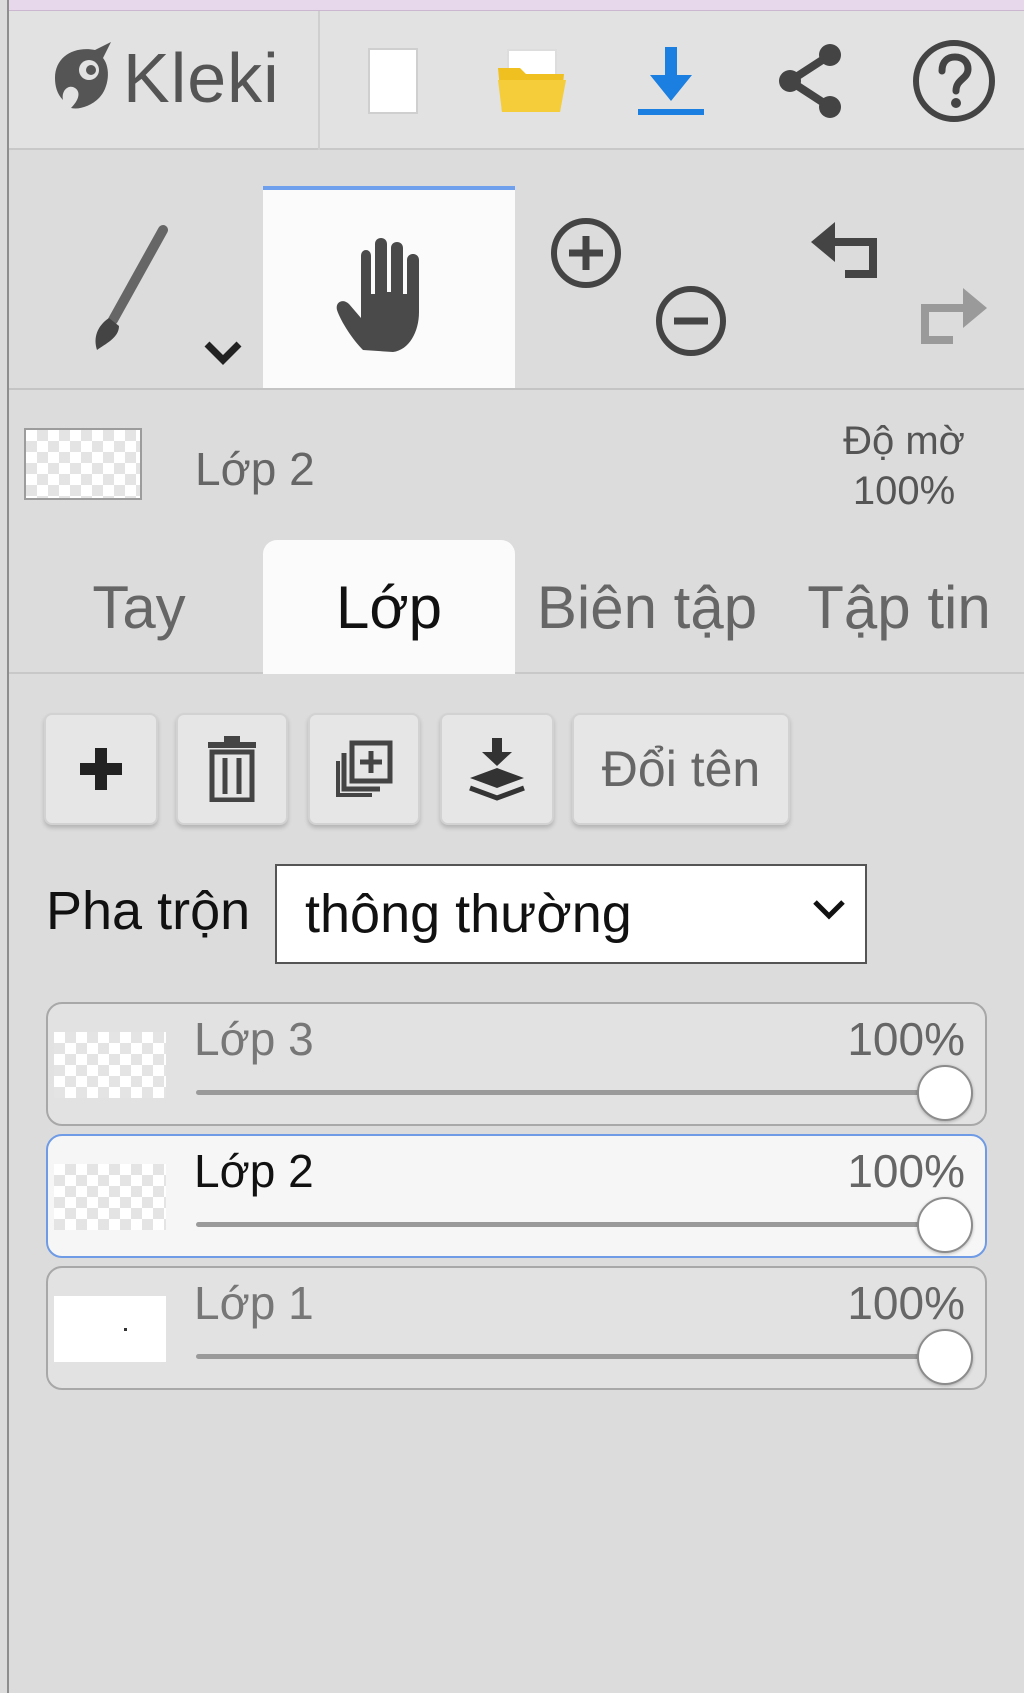 The image size is (1024, 1693). I want to click on layer-item: Lớp 1 100%, so click(516, 1328).